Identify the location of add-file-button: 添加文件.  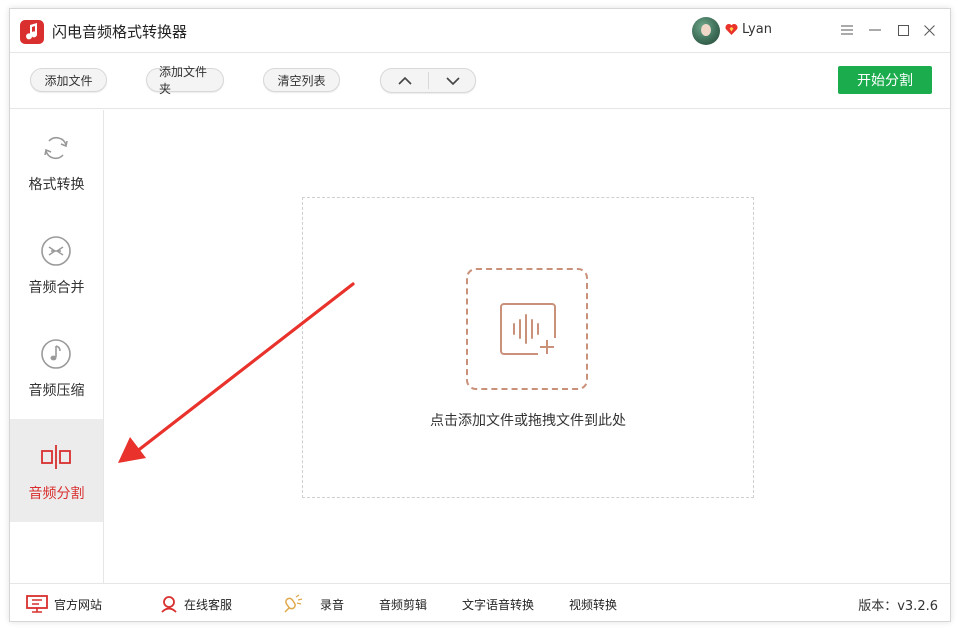
(68, 80).